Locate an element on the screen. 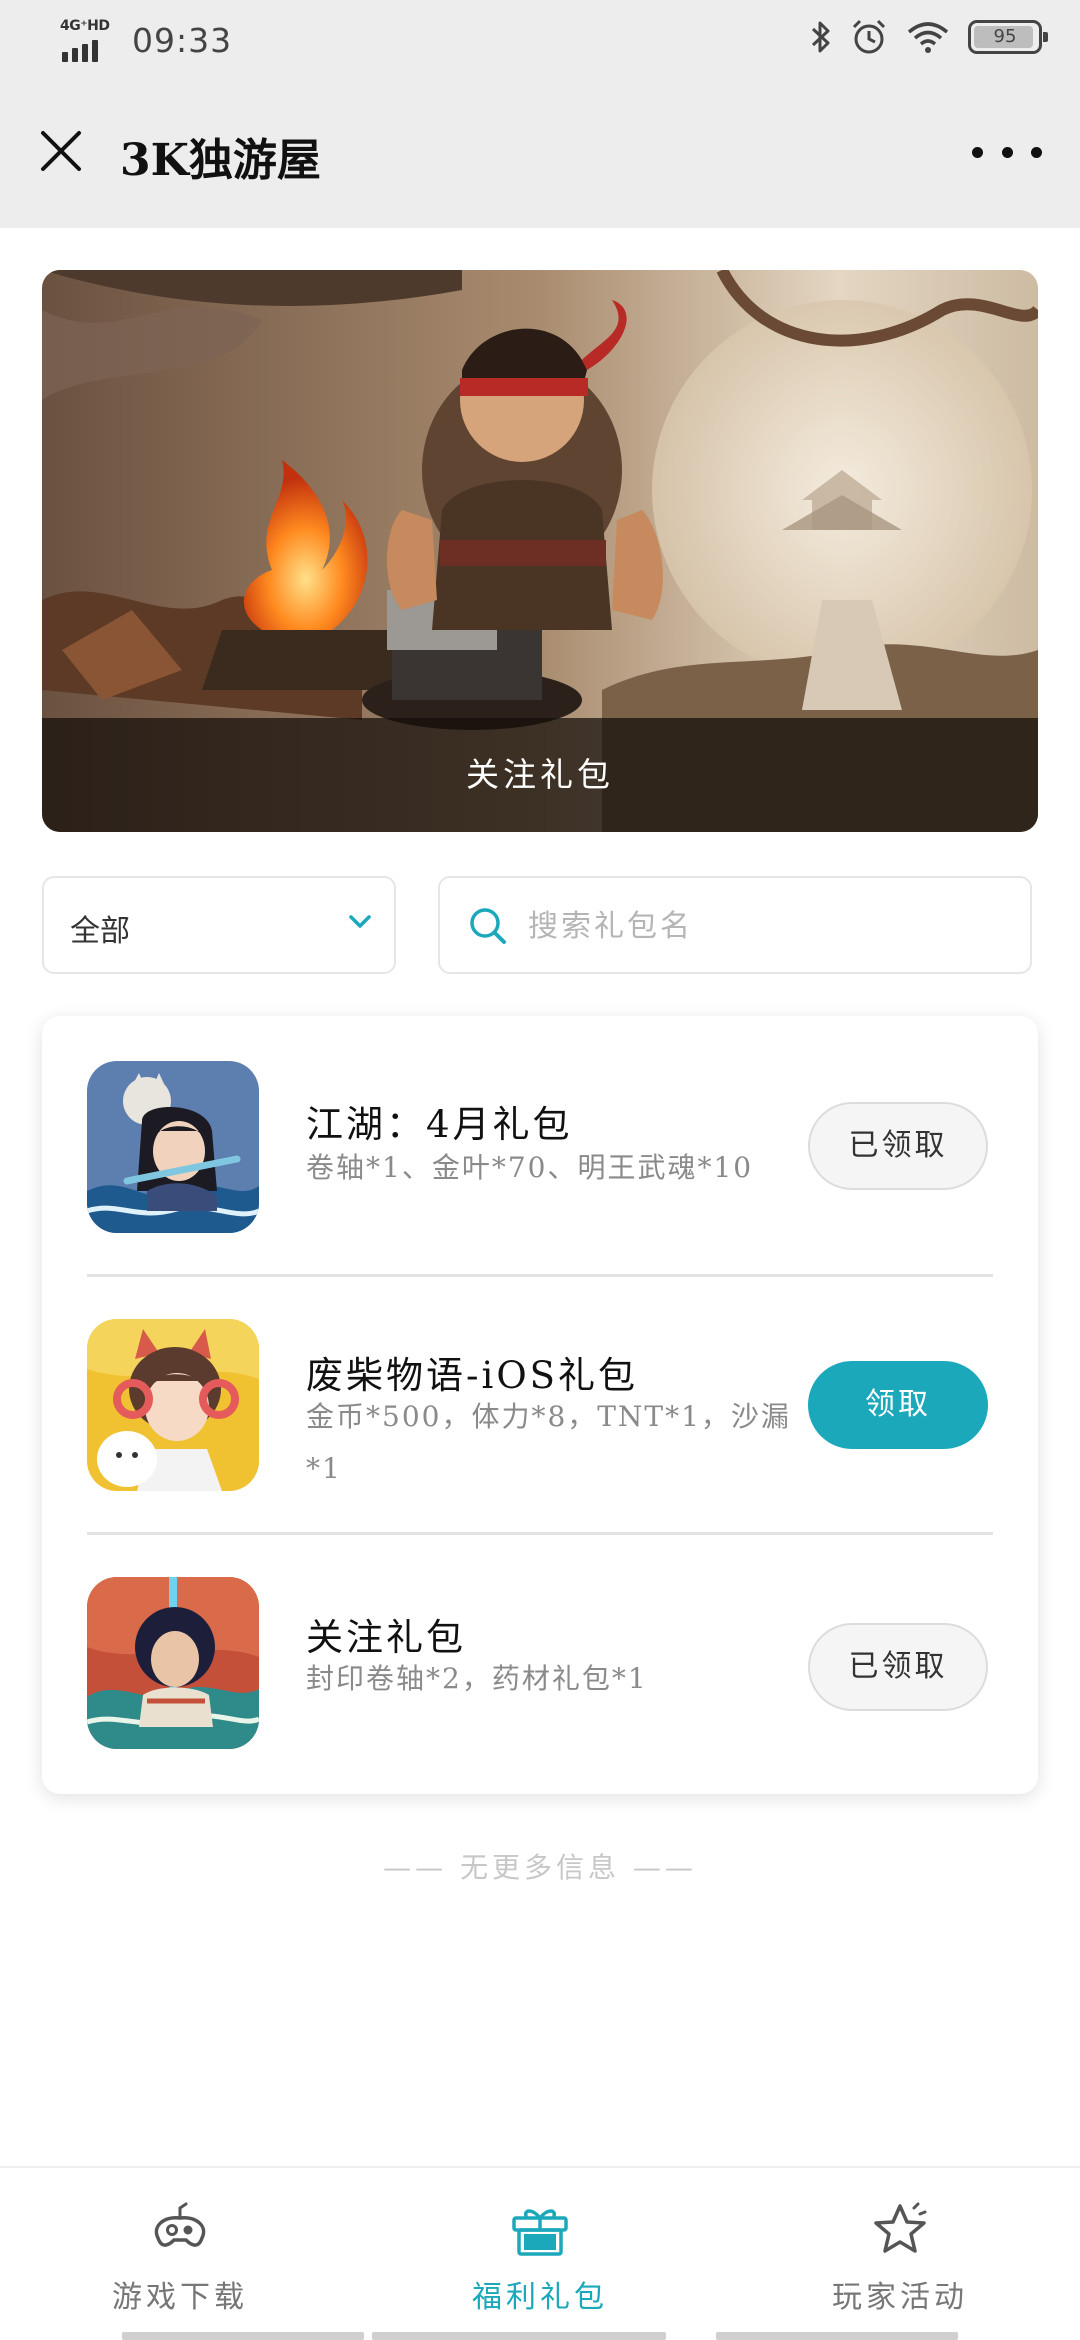  status-bar: 4G⁺HD 09:33 95 is located at coordinates (540, 40).